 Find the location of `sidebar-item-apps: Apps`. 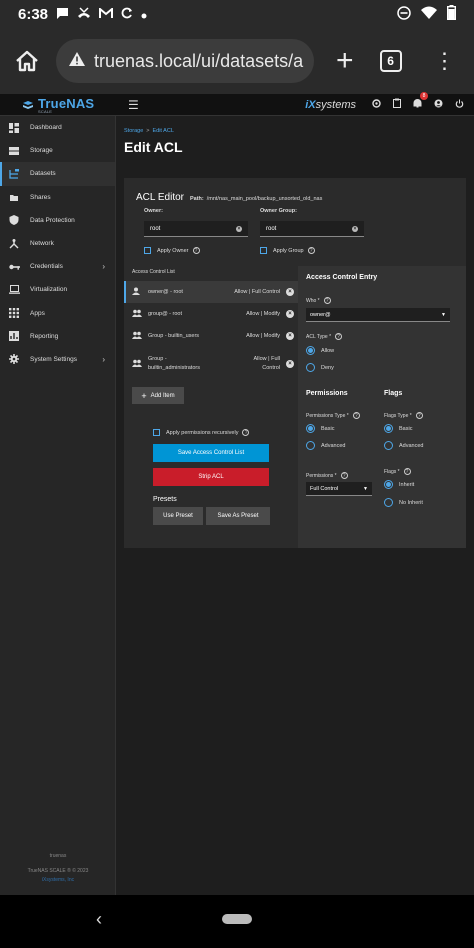

sidebar-item-apps: Apps is located at coordinates (57, 313).